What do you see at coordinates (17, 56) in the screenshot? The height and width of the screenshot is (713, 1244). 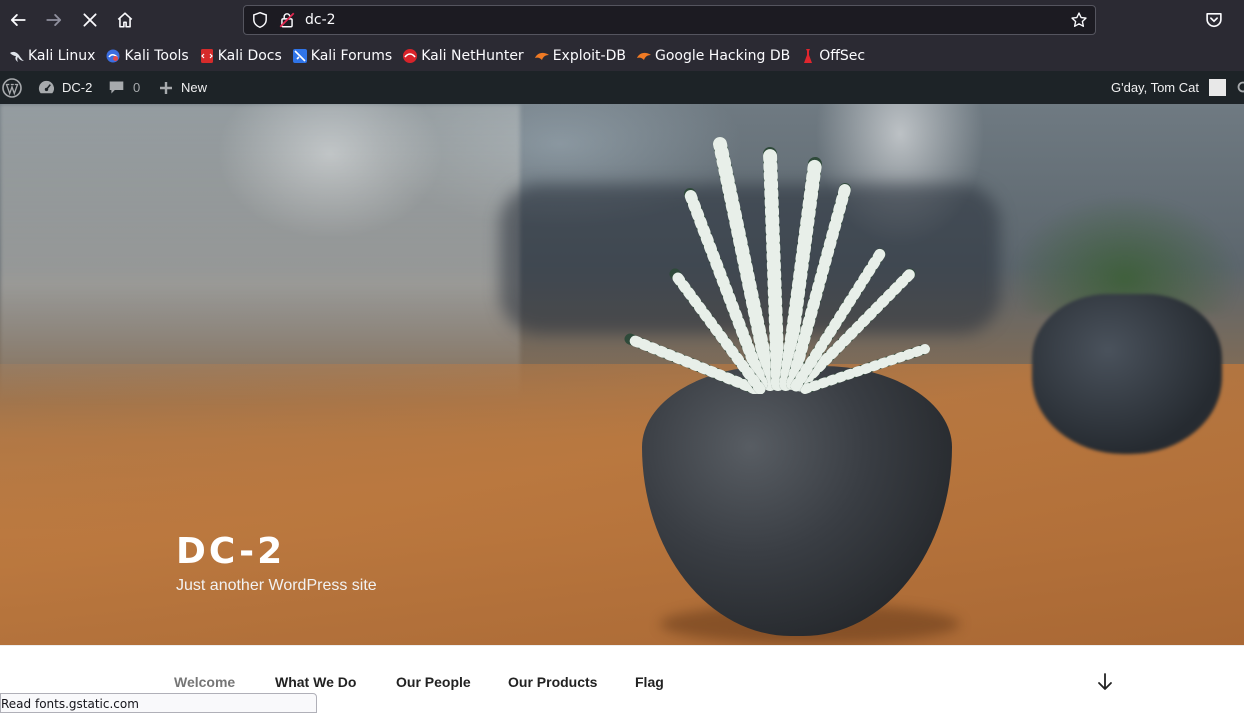 I see `kali-dragon-icon` at bounding box center [17, 56].